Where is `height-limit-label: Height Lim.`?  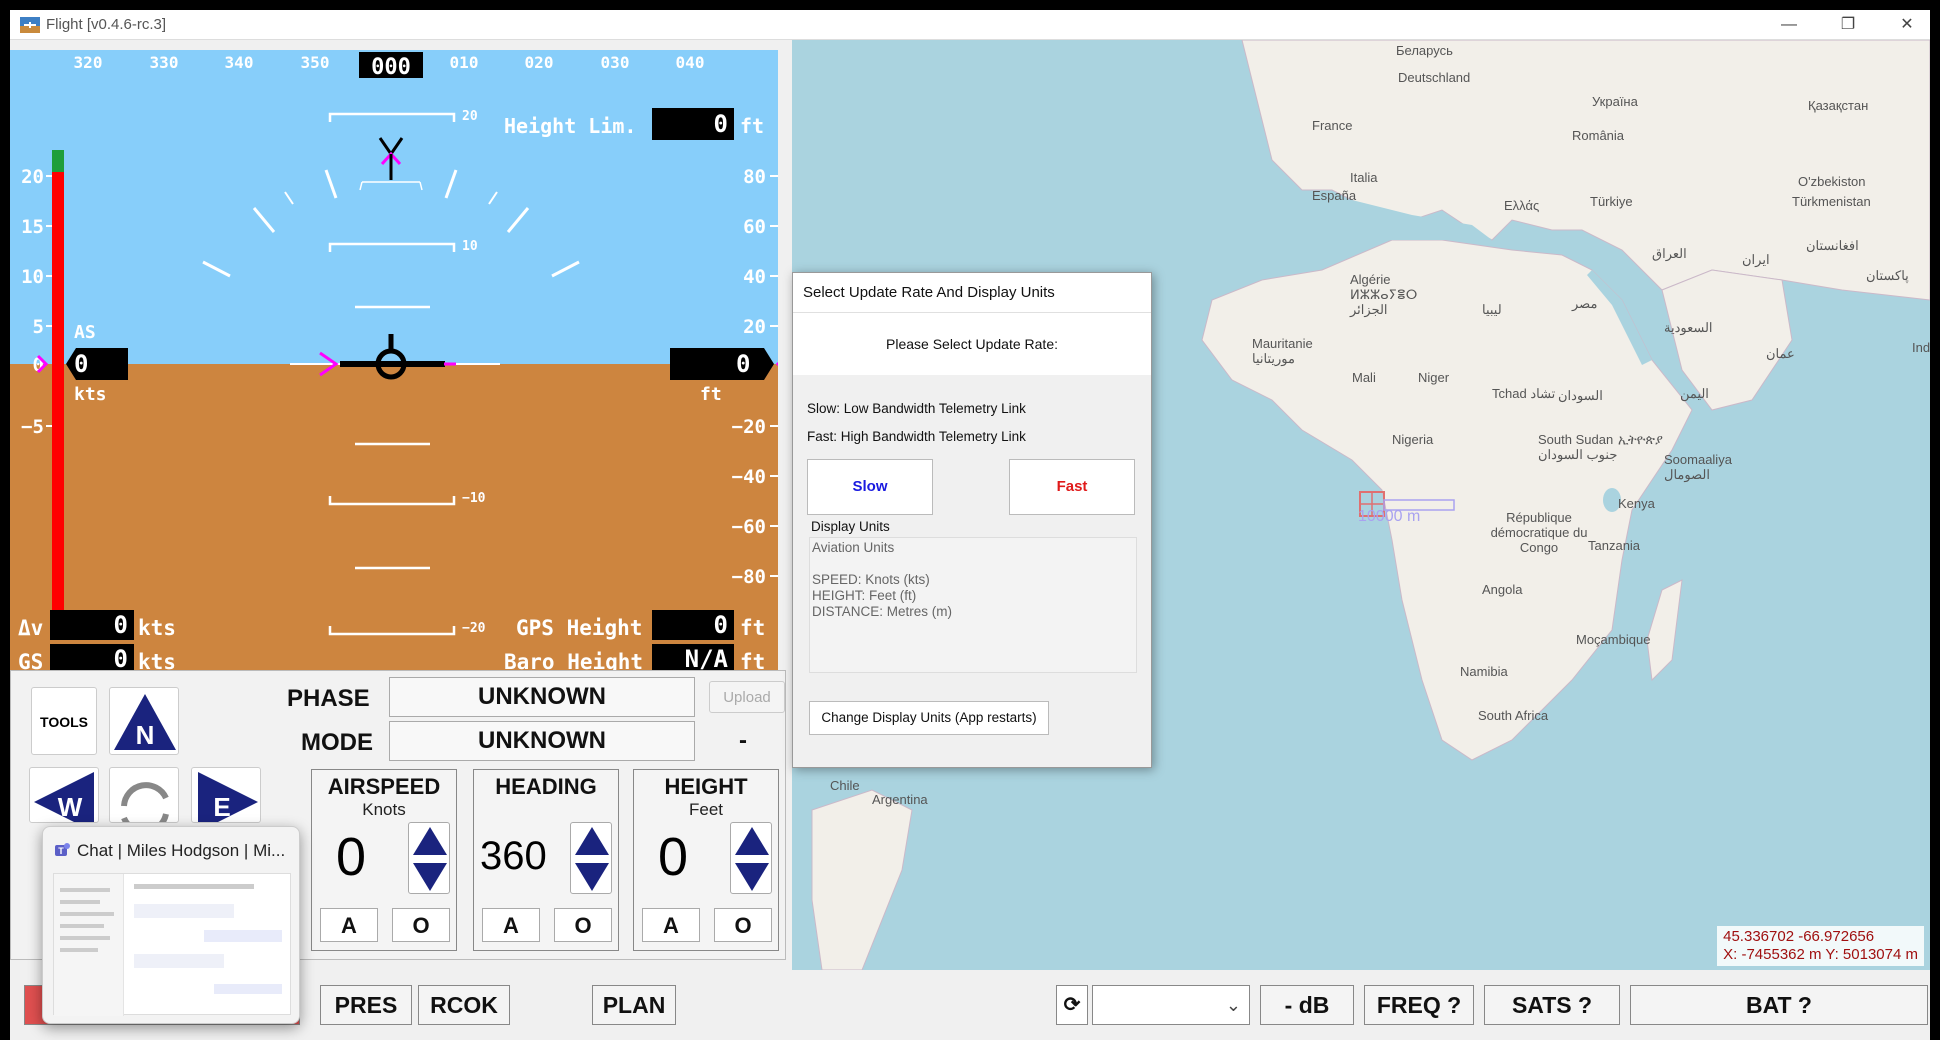
height-limit-label: Height Lim. is located at coordinates (570, 126).